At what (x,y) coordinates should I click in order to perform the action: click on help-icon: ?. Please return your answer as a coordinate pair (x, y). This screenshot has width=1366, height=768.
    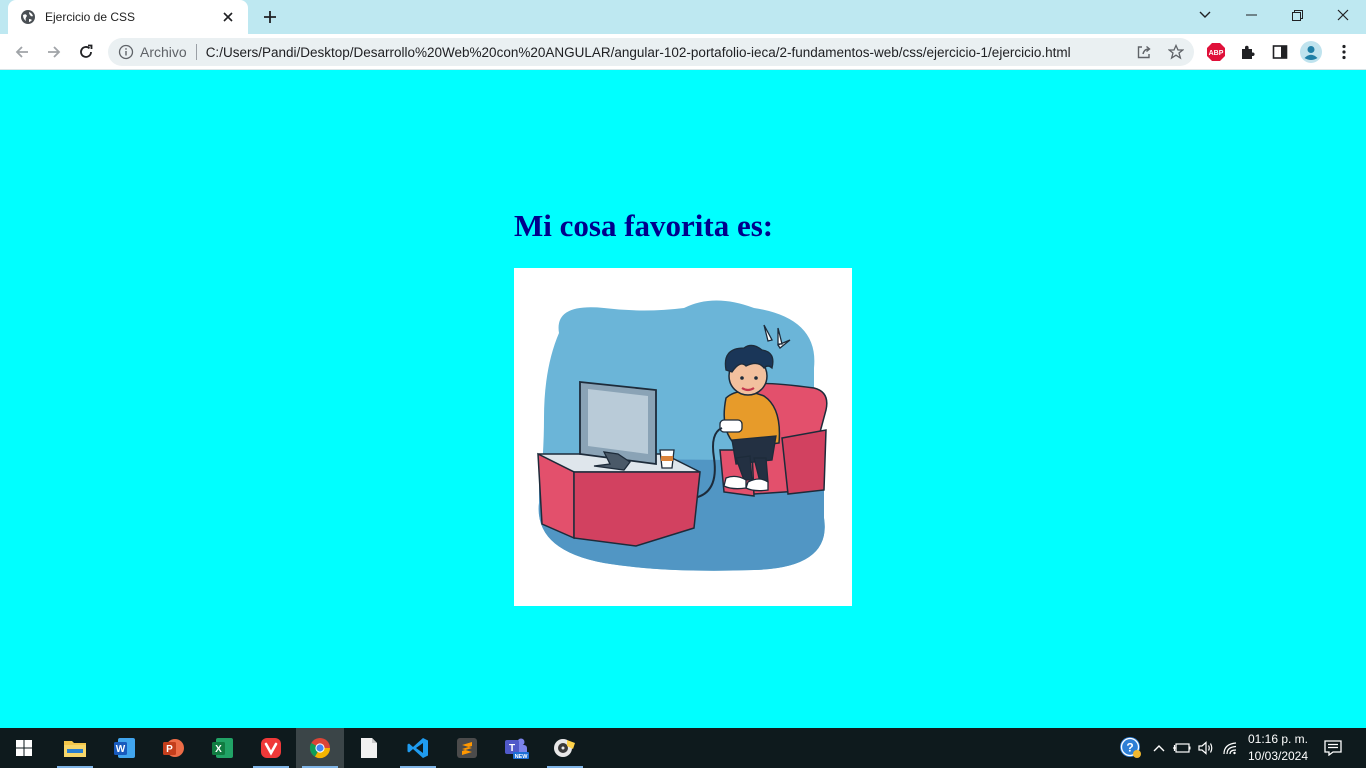
    Looking at the image, I should click on (1131, 748).